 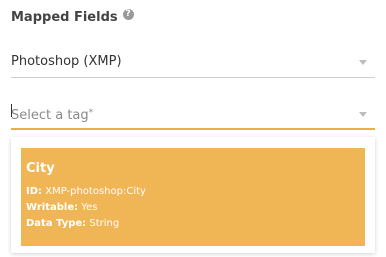 I want to click on tag-option-writable-label: Writable:, so click(x=52, y=207).